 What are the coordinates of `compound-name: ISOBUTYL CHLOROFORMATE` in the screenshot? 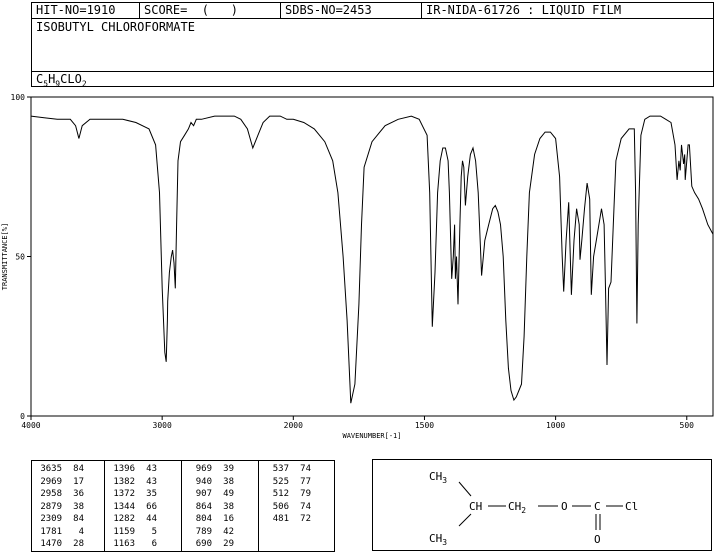 It's located at (115, 27).